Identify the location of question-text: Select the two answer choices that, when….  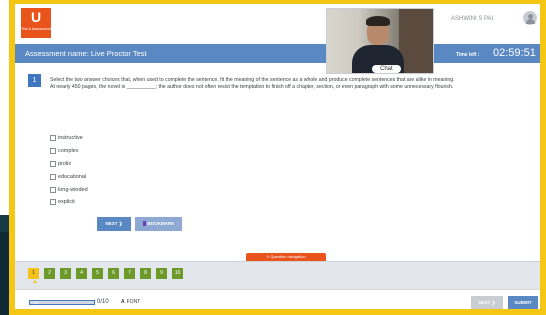
(270, 83).